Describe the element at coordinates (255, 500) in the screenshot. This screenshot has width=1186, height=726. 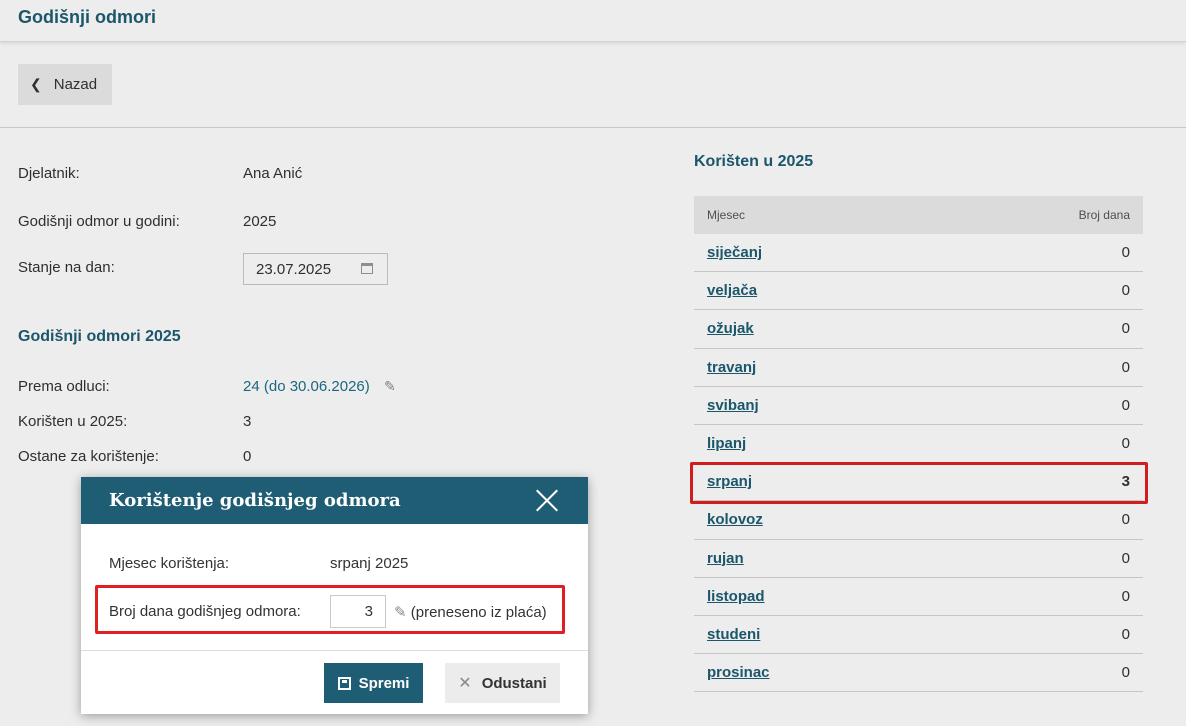
I see `modal-title: Korištenje godišnjeg odmora` at that location.